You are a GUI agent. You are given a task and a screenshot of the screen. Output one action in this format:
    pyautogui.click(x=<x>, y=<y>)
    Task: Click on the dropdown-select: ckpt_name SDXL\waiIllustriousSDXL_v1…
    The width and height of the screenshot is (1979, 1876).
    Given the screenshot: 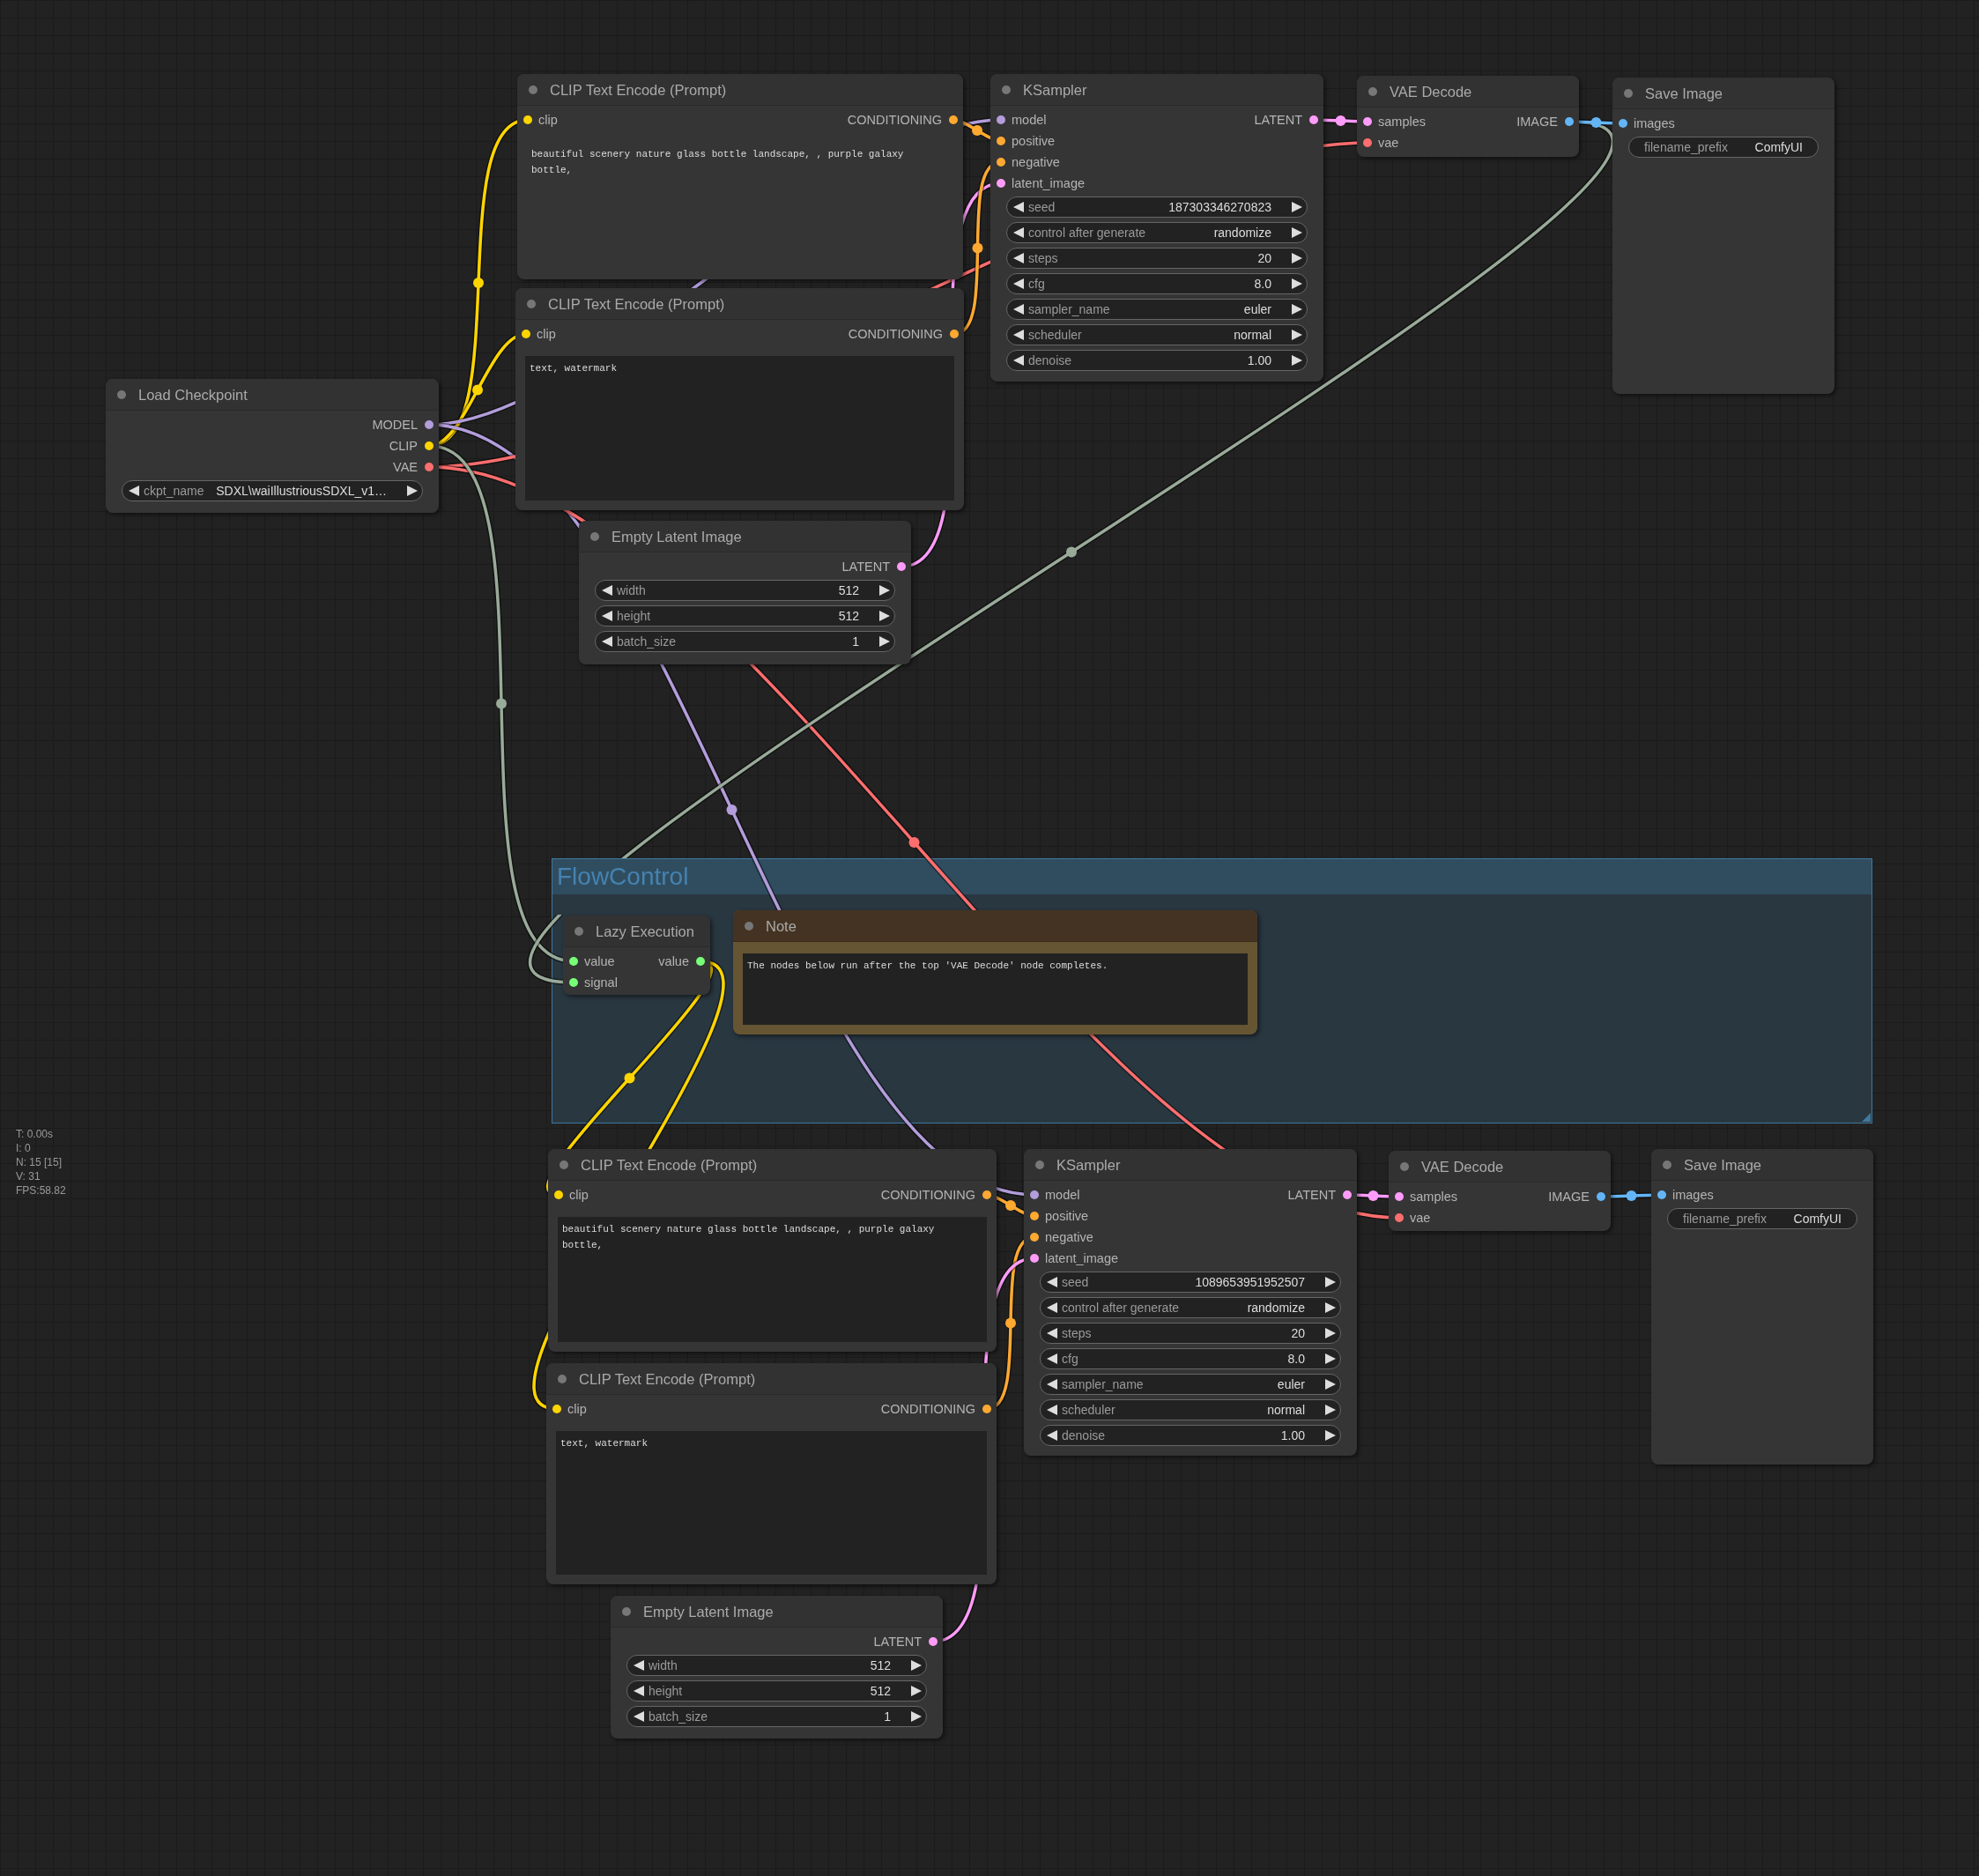 What is the action you would take?
    pyautogui.click(x=272, y=490)
    